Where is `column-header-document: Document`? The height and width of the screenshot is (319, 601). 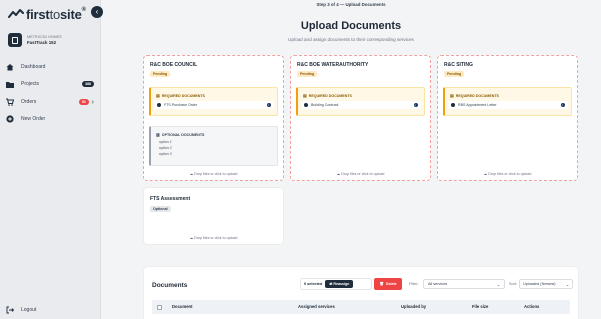
column-header-document: Document is located at coordinates (182, 306).